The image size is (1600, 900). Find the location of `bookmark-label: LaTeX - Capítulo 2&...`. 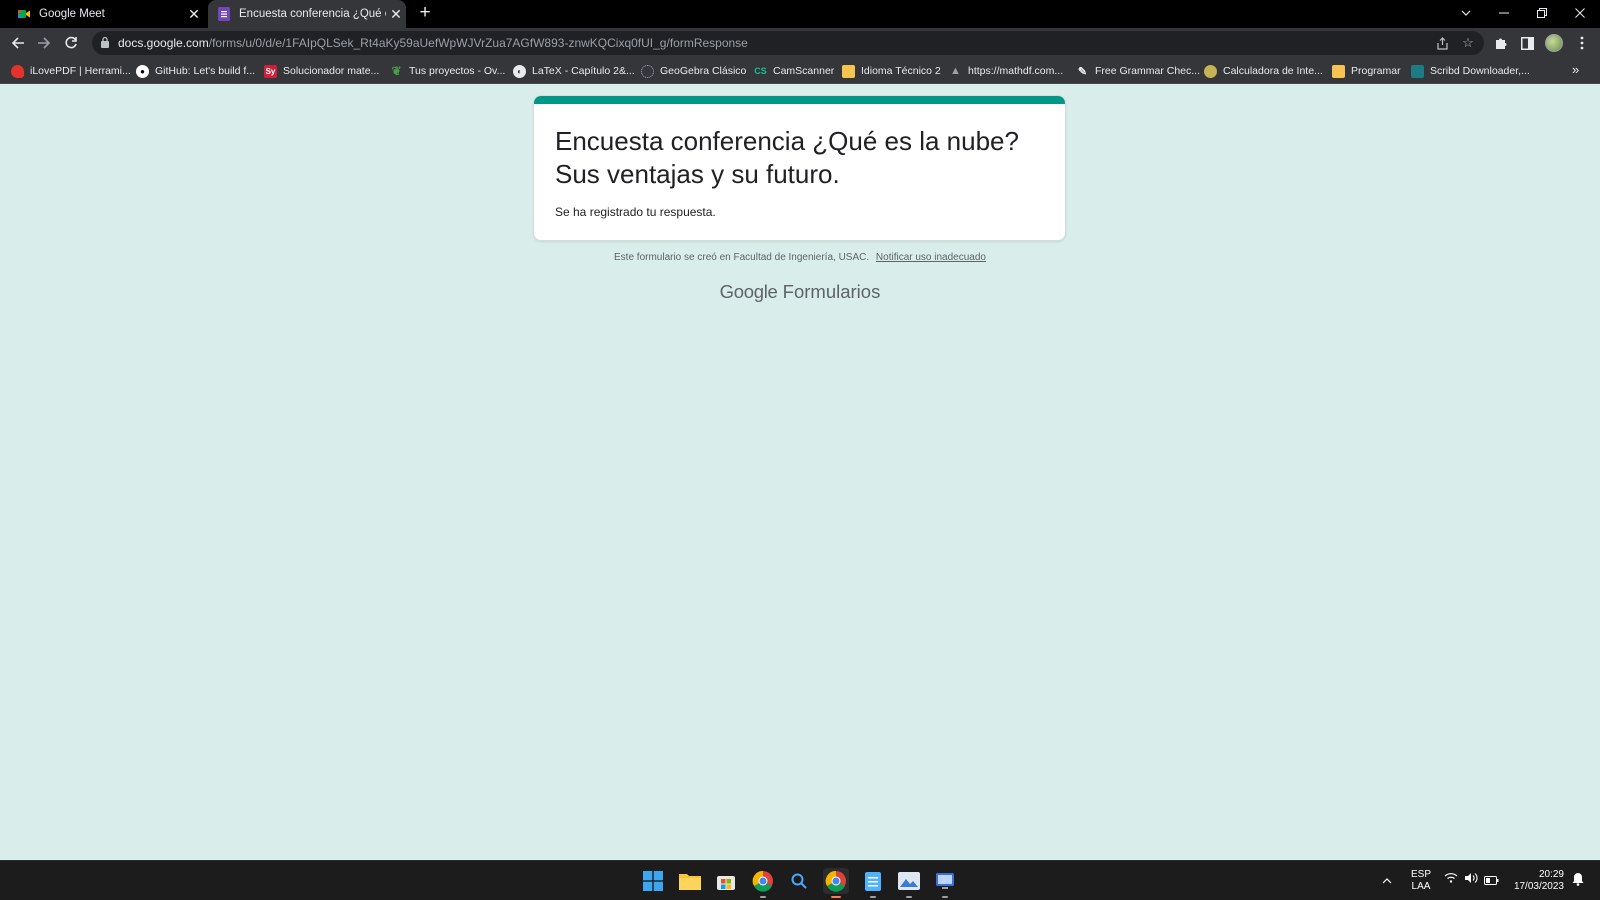

bookmark-label: LaTeX - Capítulo 2&... is located at coordinates (583, 71).